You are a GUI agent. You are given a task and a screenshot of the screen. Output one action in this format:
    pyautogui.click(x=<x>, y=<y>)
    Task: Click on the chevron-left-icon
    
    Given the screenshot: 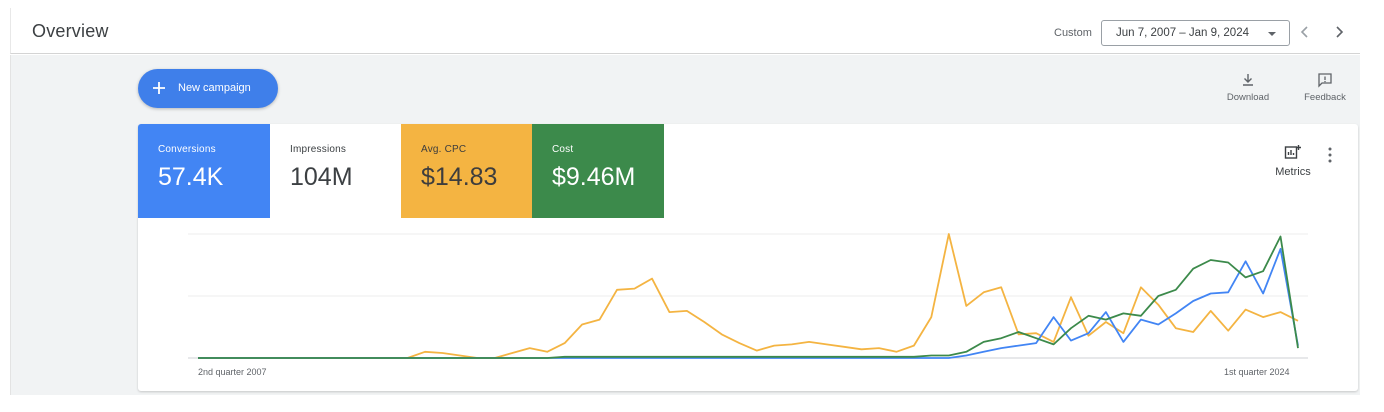 What is the action you would take?
    pyautogui.click(x=1305, y=32)
    